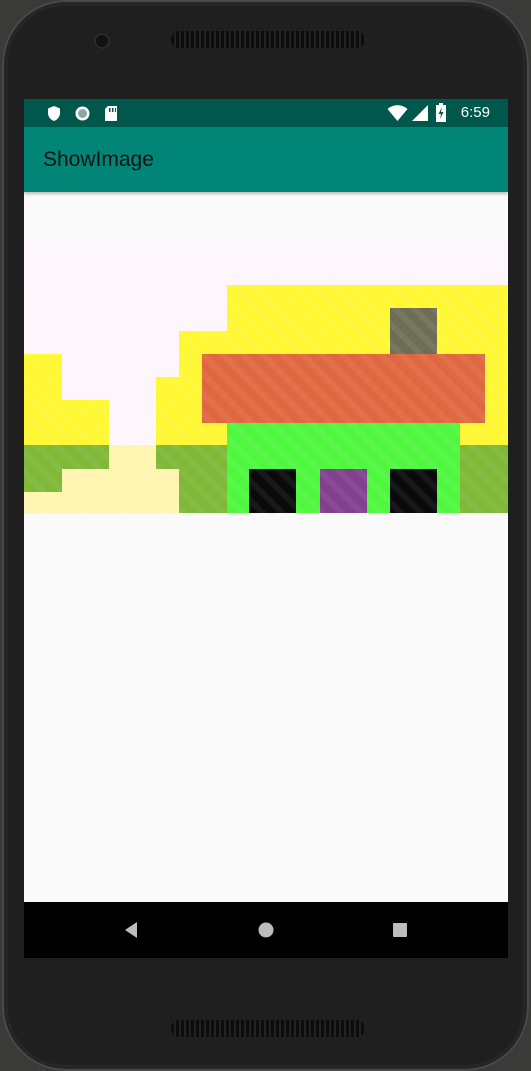 The height and width of the screenshot is (1071, 531). I want to click on sd-card-icon, so click(111, 113).